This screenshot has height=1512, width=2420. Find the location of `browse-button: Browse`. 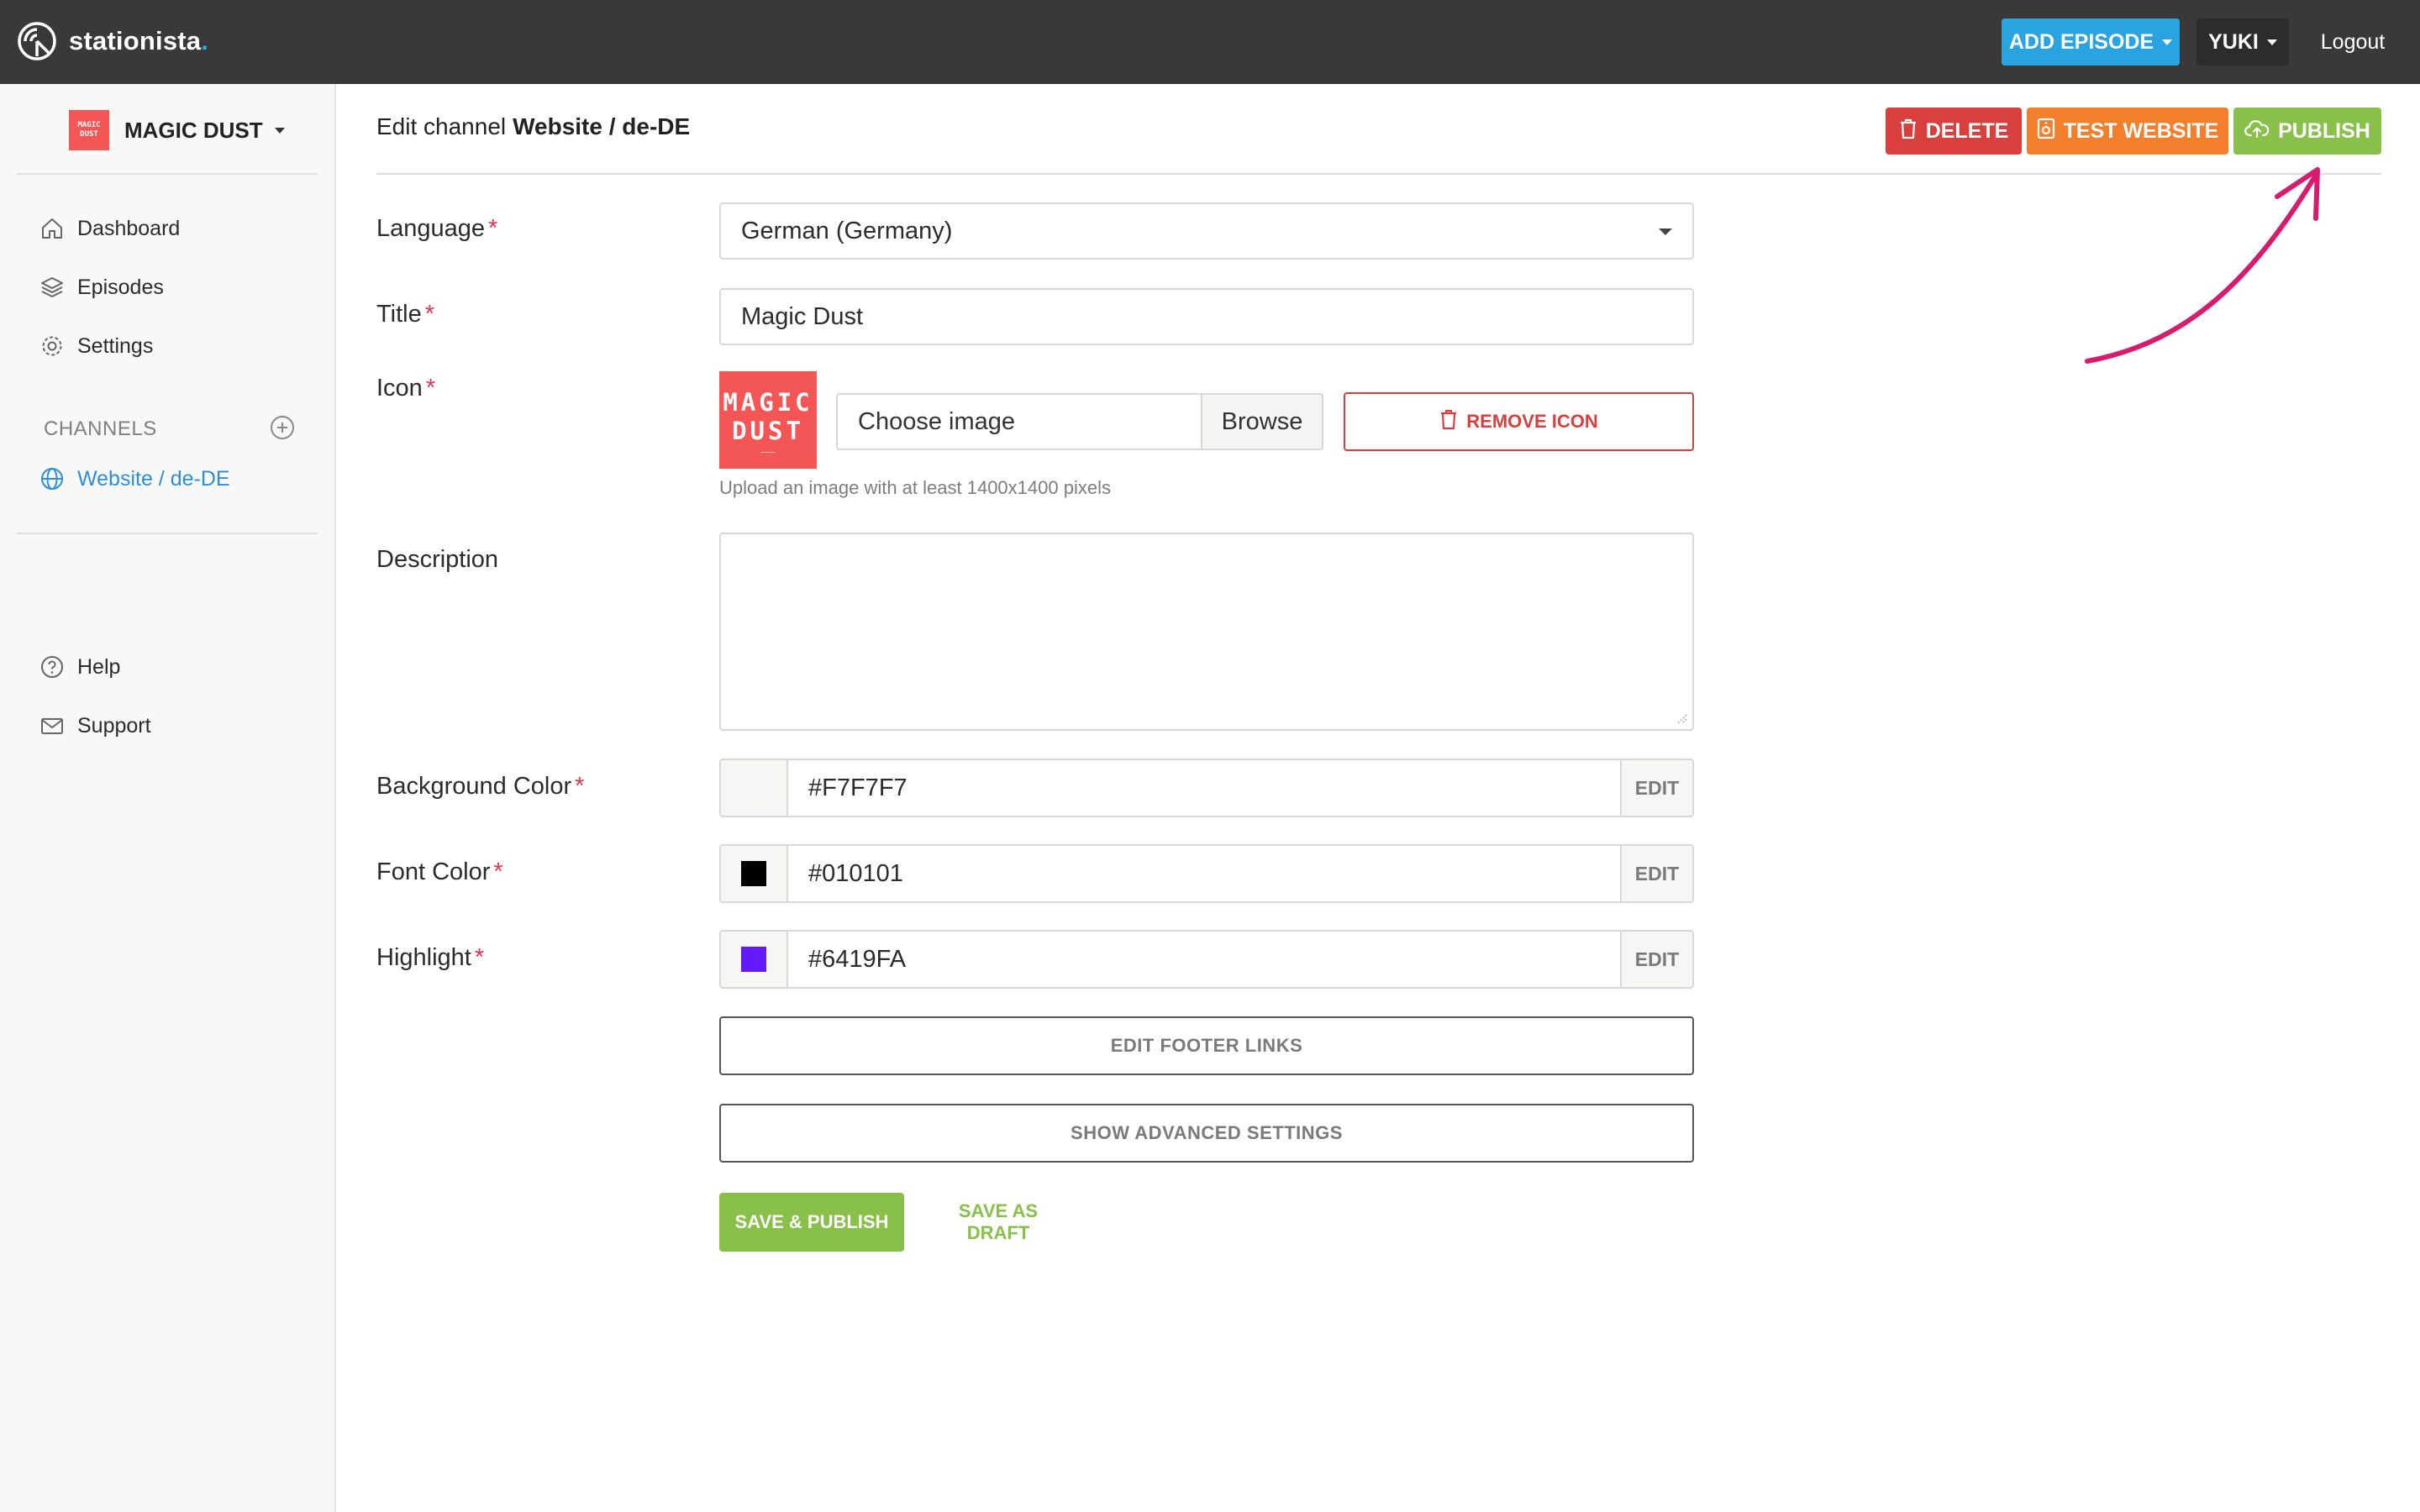

browse-button: Browse is located at coordinates (1261, 422).